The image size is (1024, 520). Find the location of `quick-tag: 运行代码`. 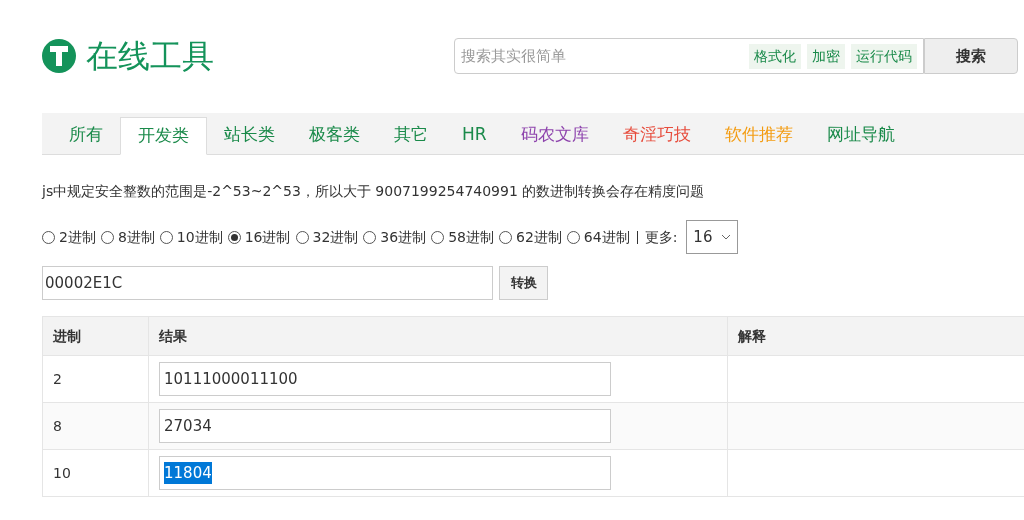

quick-tag: 运行代码 is located at coordinates (884, 56).